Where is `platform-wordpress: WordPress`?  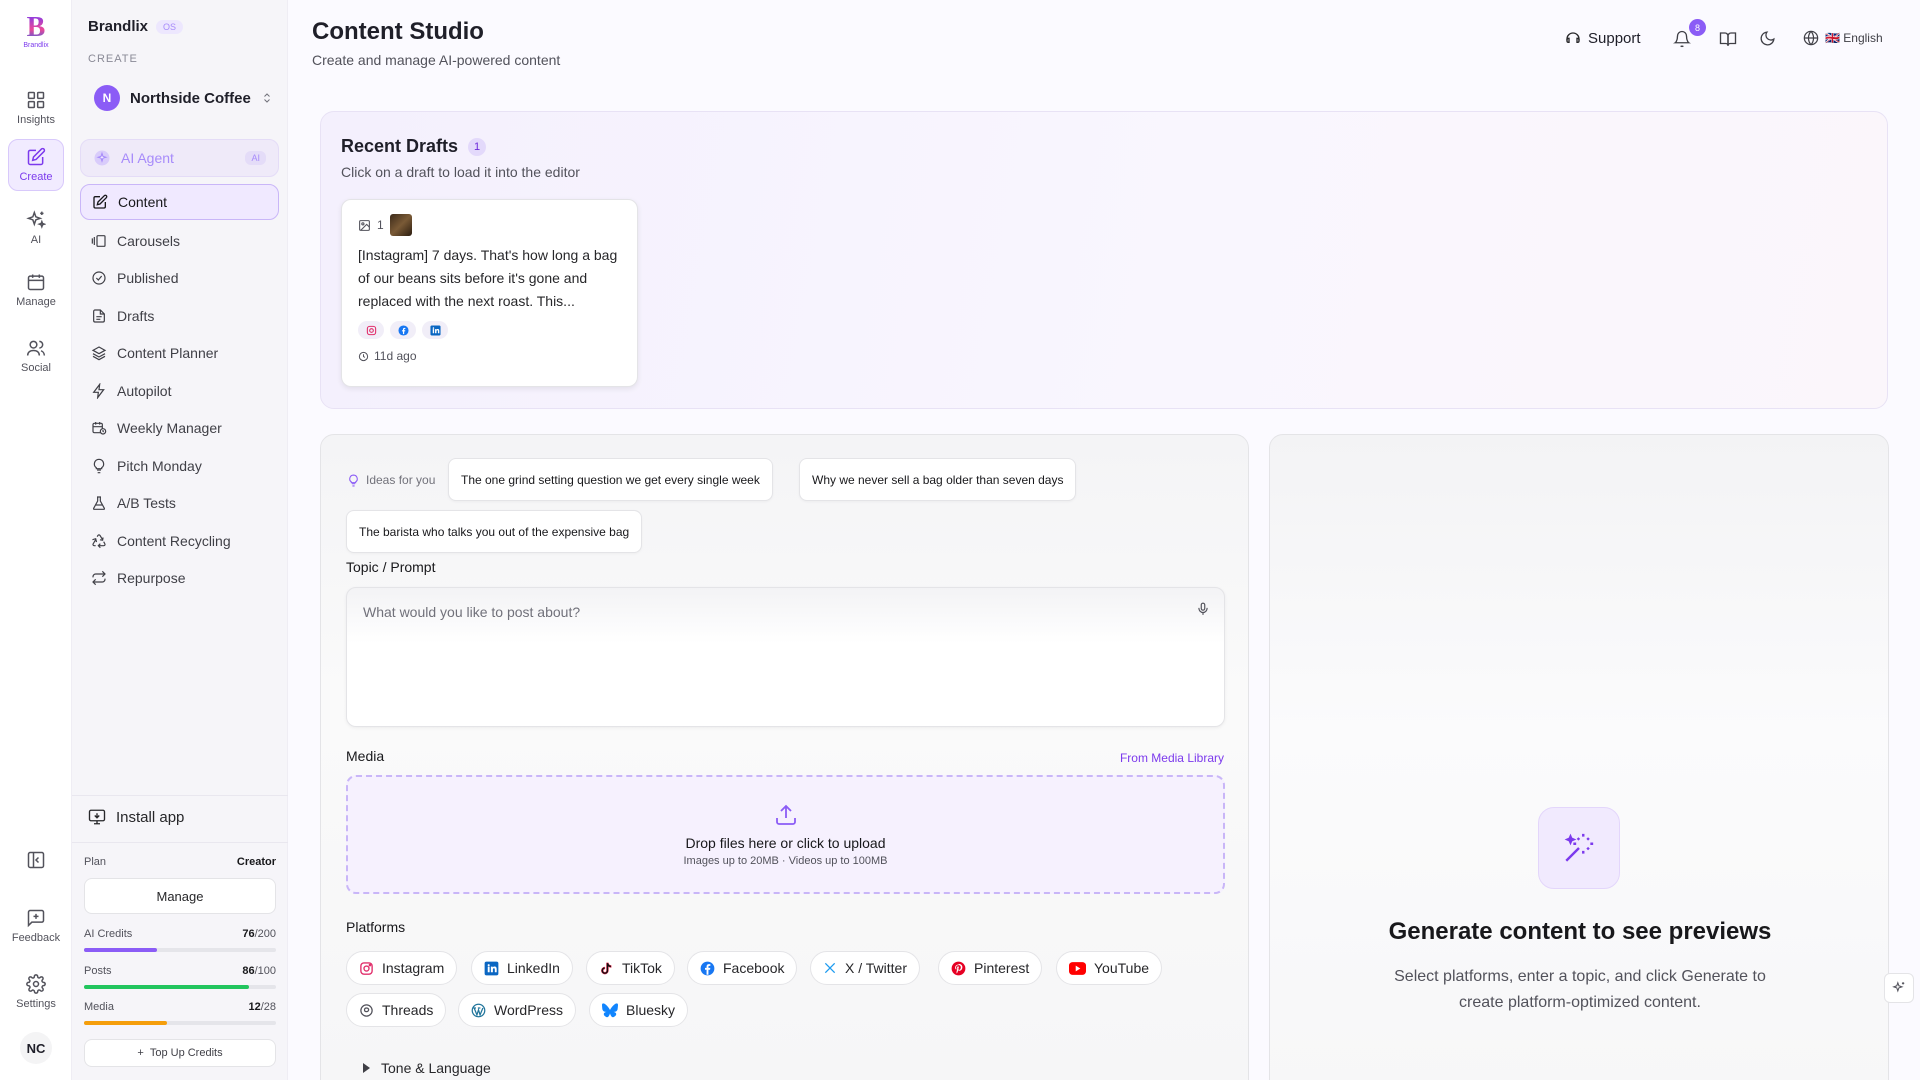 platform-wordpress: WordPress is located at coordinates (517, 1010).